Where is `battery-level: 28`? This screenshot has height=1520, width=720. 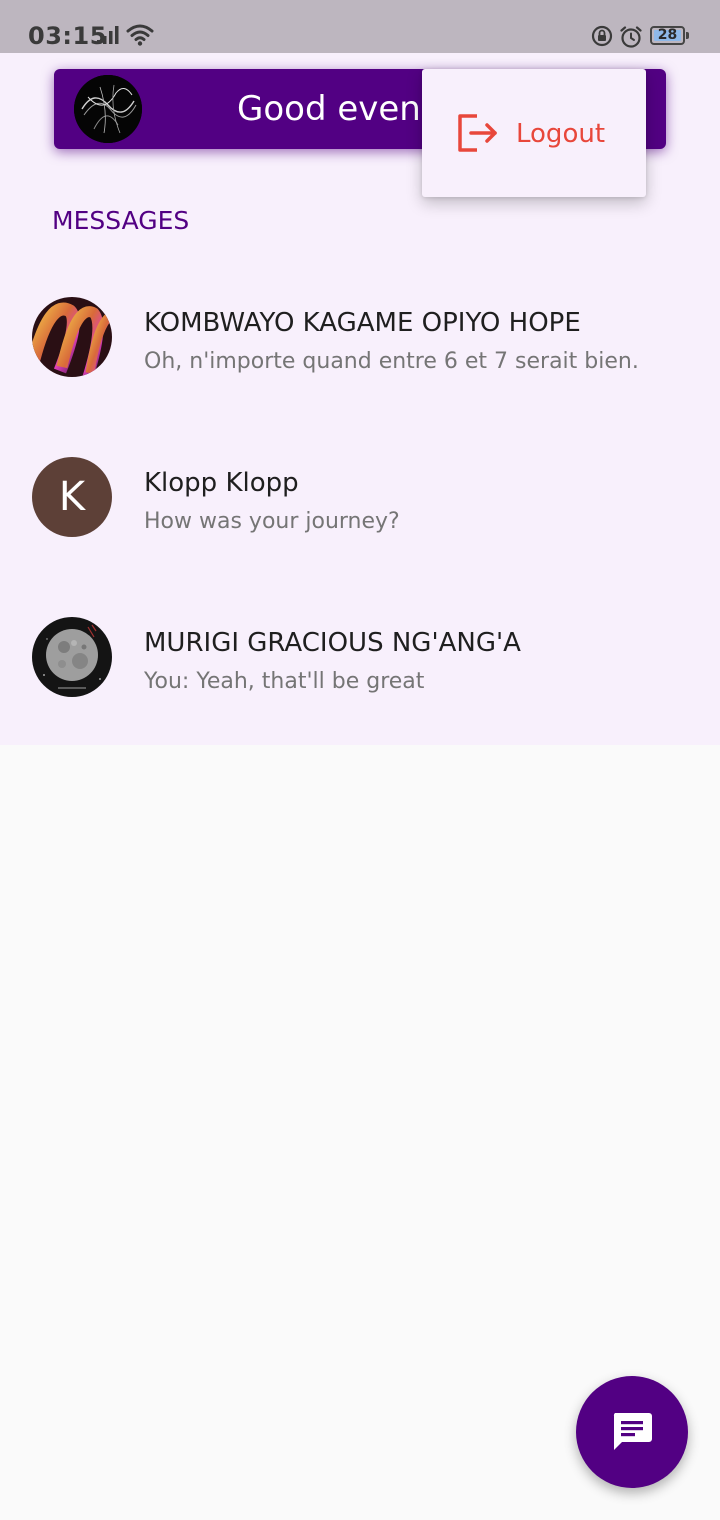
battery-level: 28 is located at coordinates (667, 35).